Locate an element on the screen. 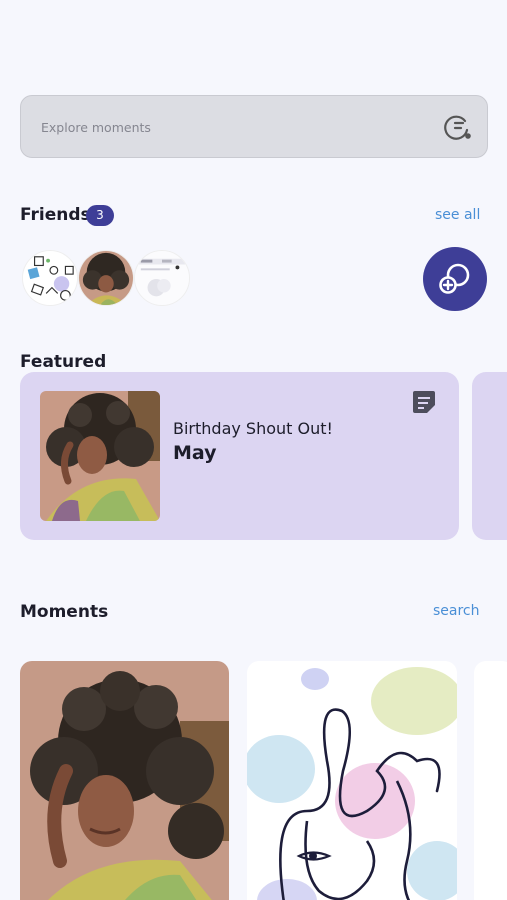 This screenshot has width=507, height=900. add-friend-icon is located at coordinates (454, 278).